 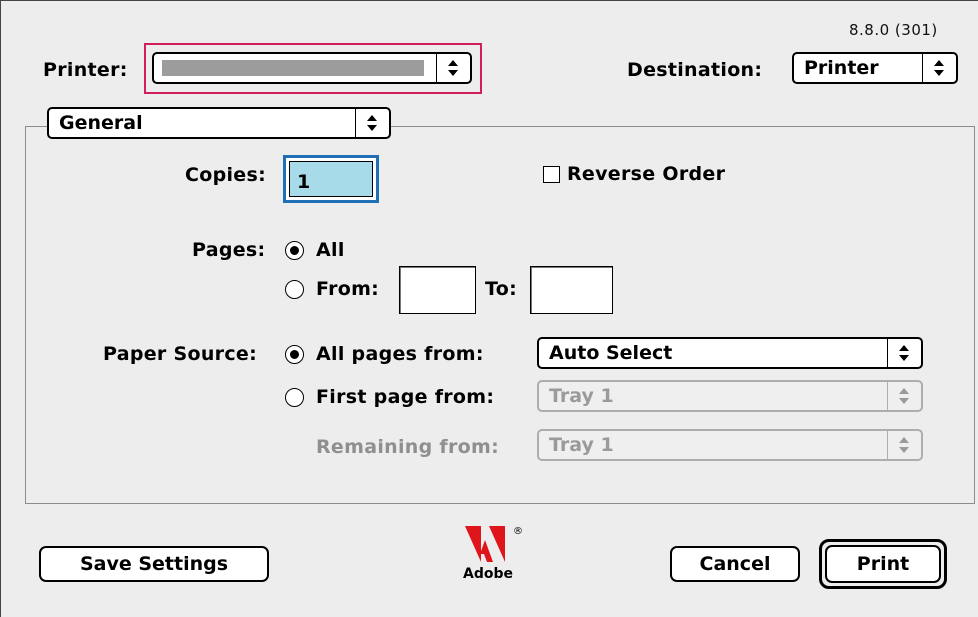 I want to click on reverse-order-checkbox, so click(x=551, y=174).